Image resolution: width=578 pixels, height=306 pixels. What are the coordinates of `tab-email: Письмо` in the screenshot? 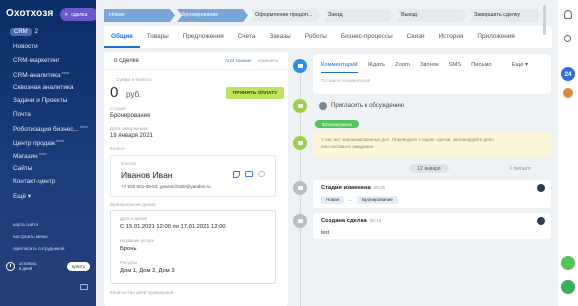 It's located at (481, 67).